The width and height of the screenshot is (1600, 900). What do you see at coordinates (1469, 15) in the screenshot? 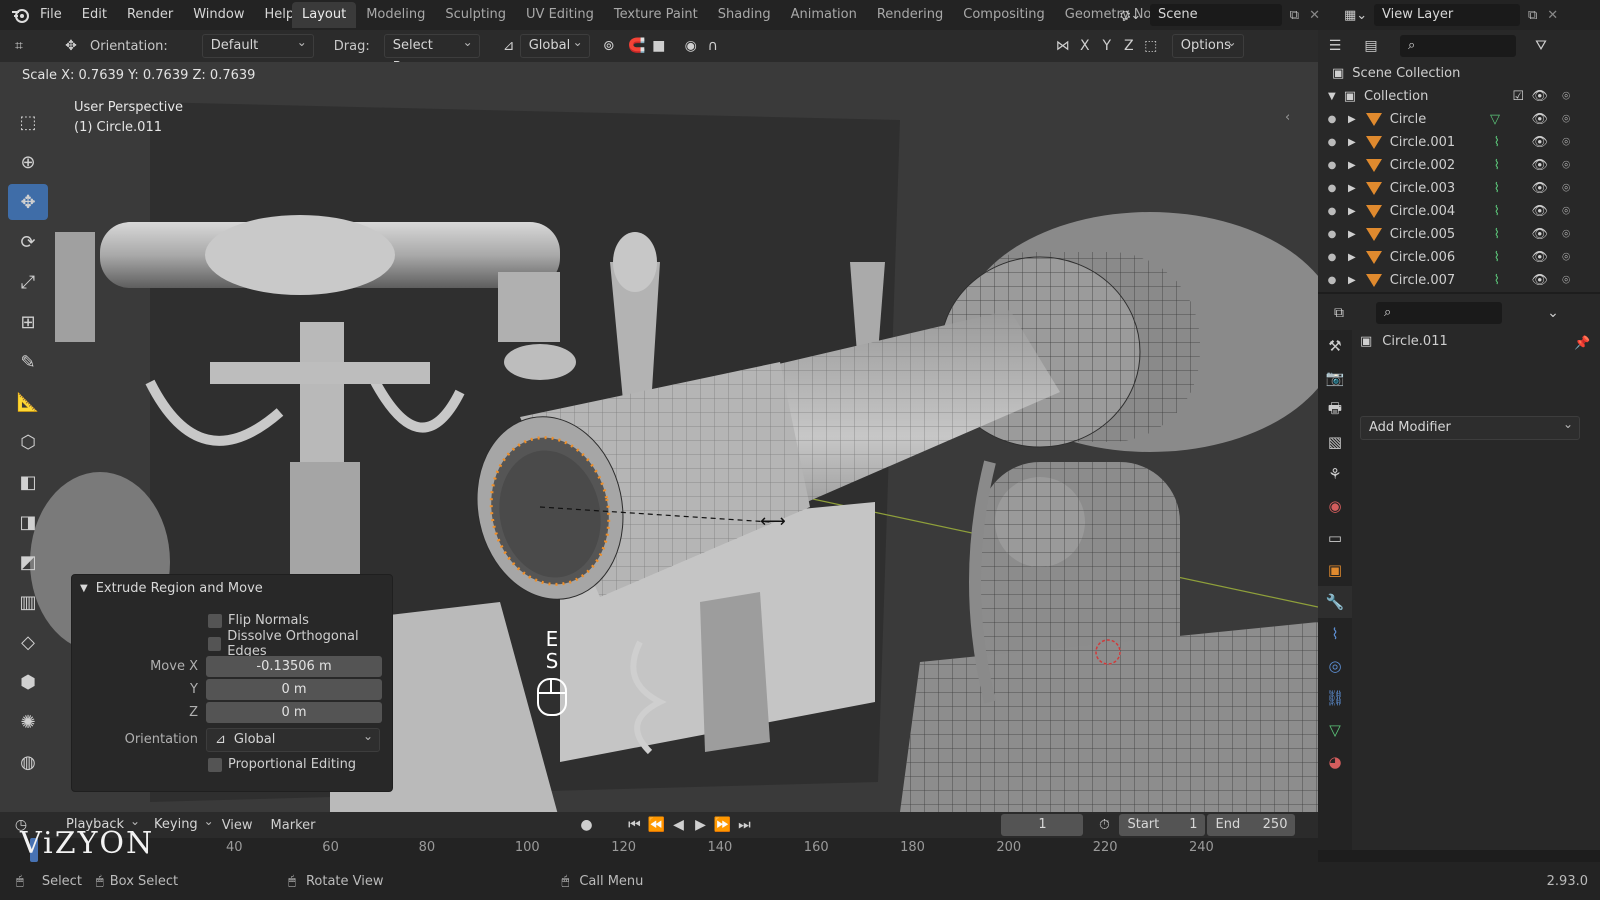
I see `view-layer-selector: ▦⌄ View Layer ⧉ ✕` at bounding box center [1469, 15].